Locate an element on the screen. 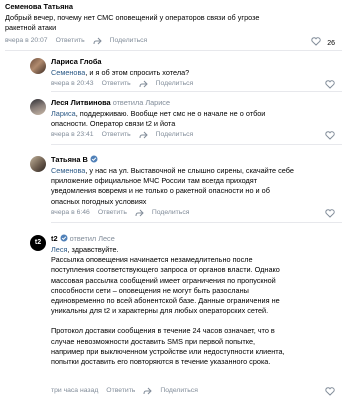  comment-author: Татьяна В is located at coordinates (69, 159).